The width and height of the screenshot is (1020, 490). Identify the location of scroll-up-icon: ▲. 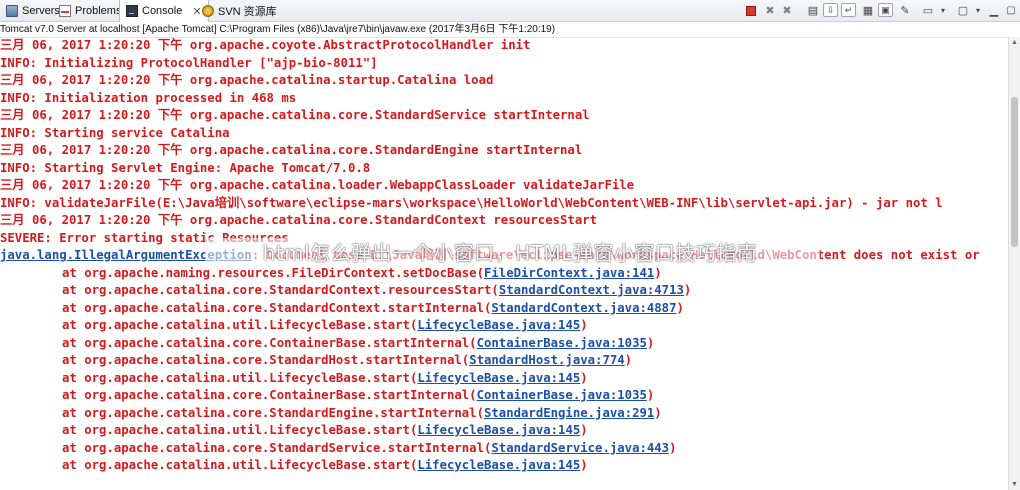
(1014, 42).